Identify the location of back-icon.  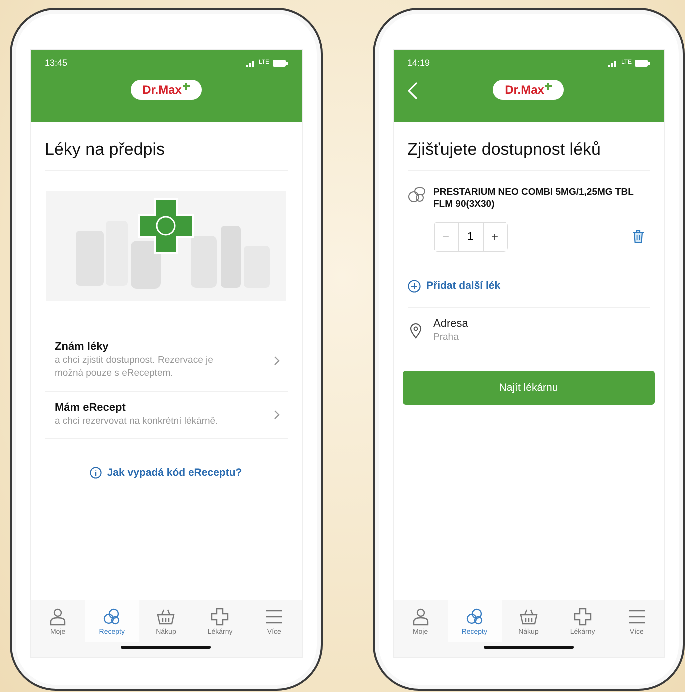
(413, 91).